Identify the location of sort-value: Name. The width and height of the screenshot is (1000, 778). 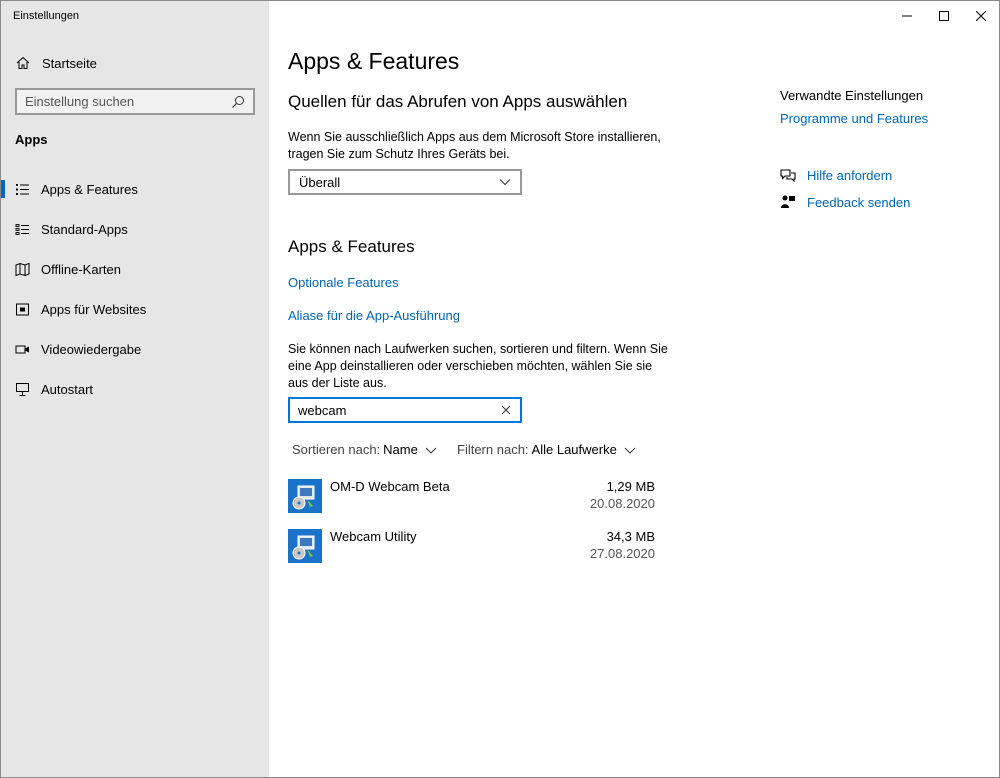
(400, 449).